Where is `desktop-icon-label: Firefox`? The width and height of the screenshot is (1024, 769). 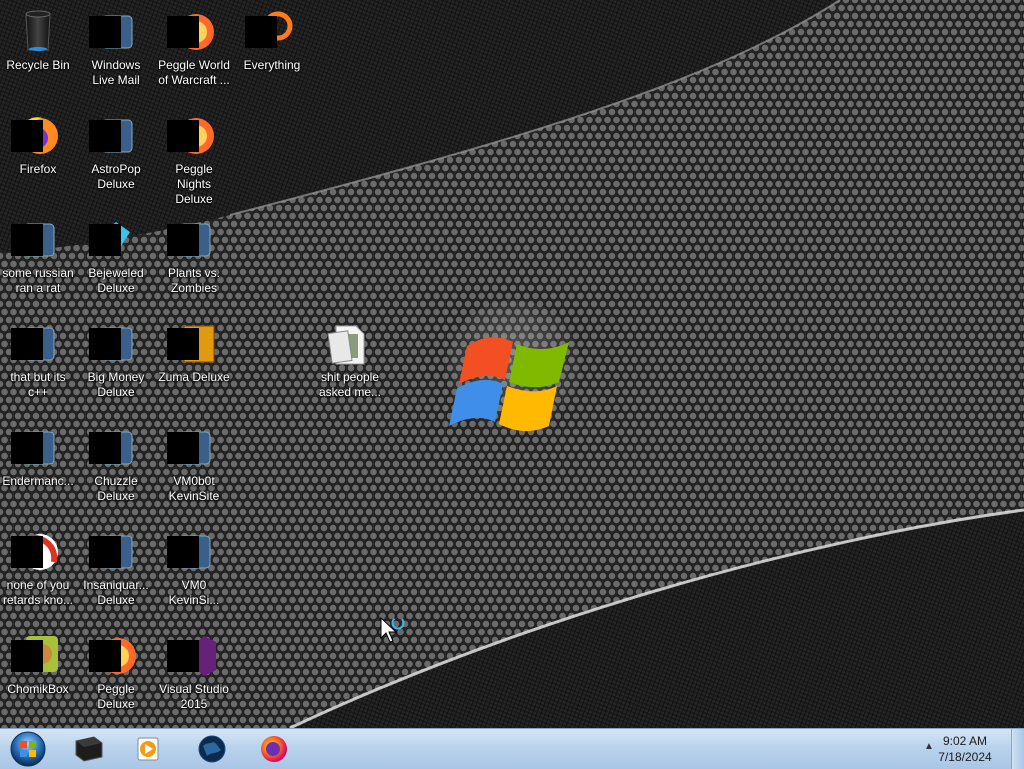
desktop-icon-label: Firefox is located at coordinates (38, 169).